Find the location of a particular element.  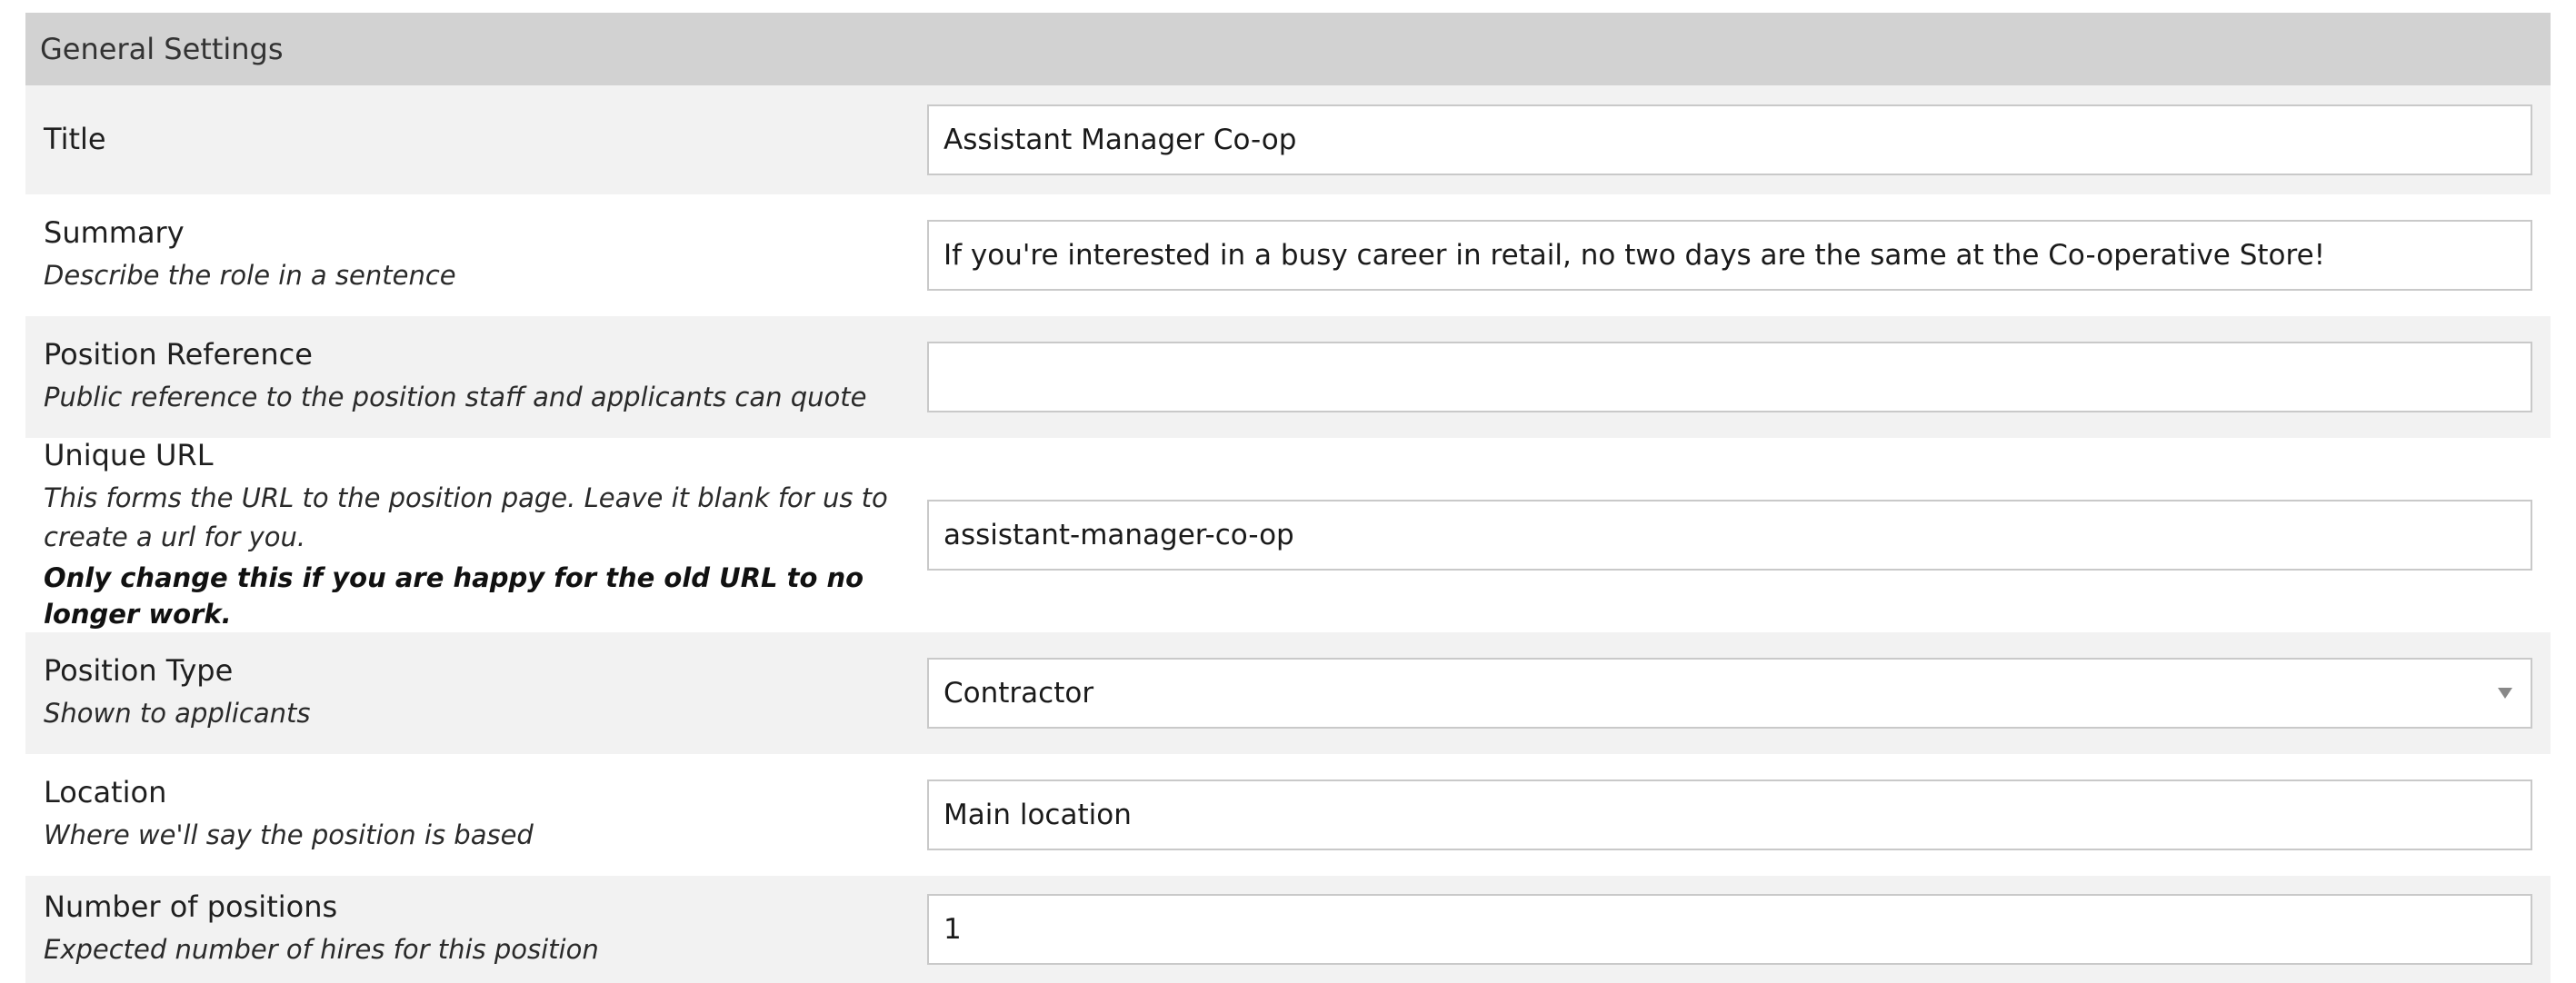

position-reference-label: Position Reference is located at coordinates (178, 354).